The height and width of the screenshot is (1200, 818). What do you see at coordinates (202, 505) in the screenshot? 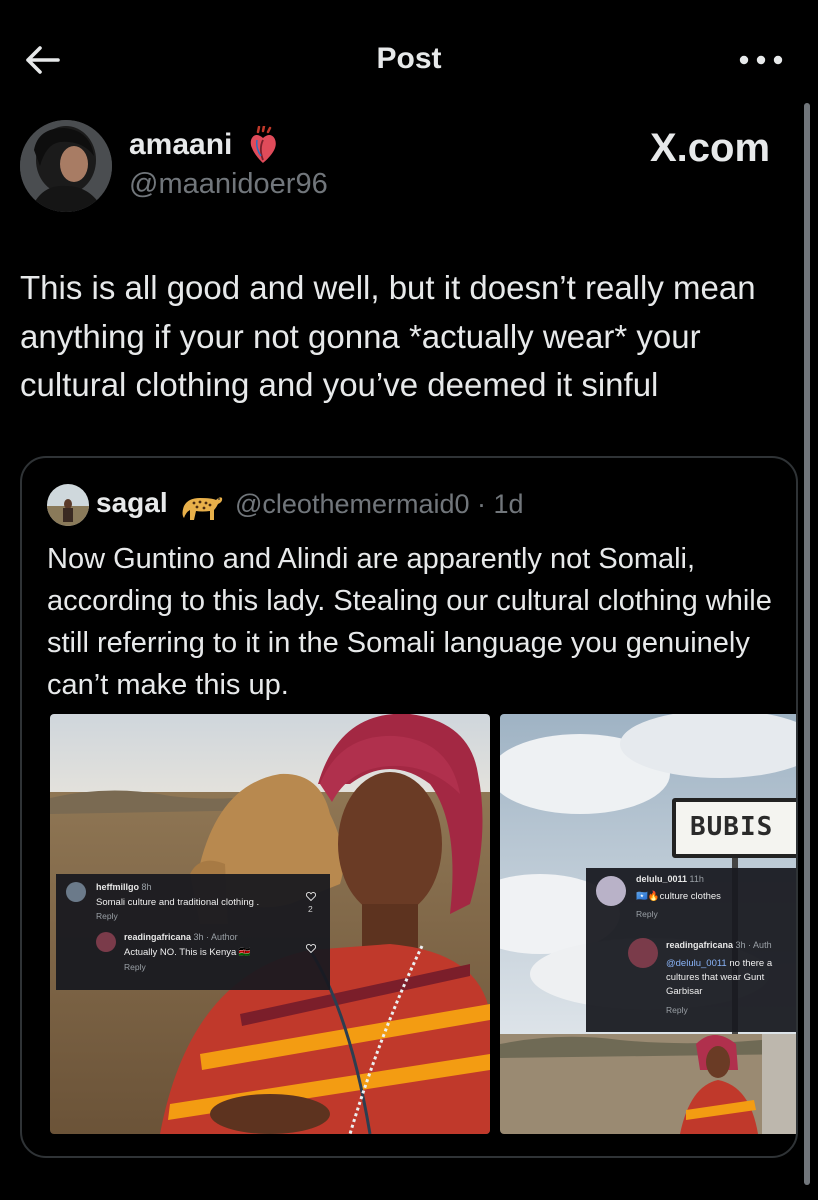
I see `leopard-icon` at bounding box center [202, 505].